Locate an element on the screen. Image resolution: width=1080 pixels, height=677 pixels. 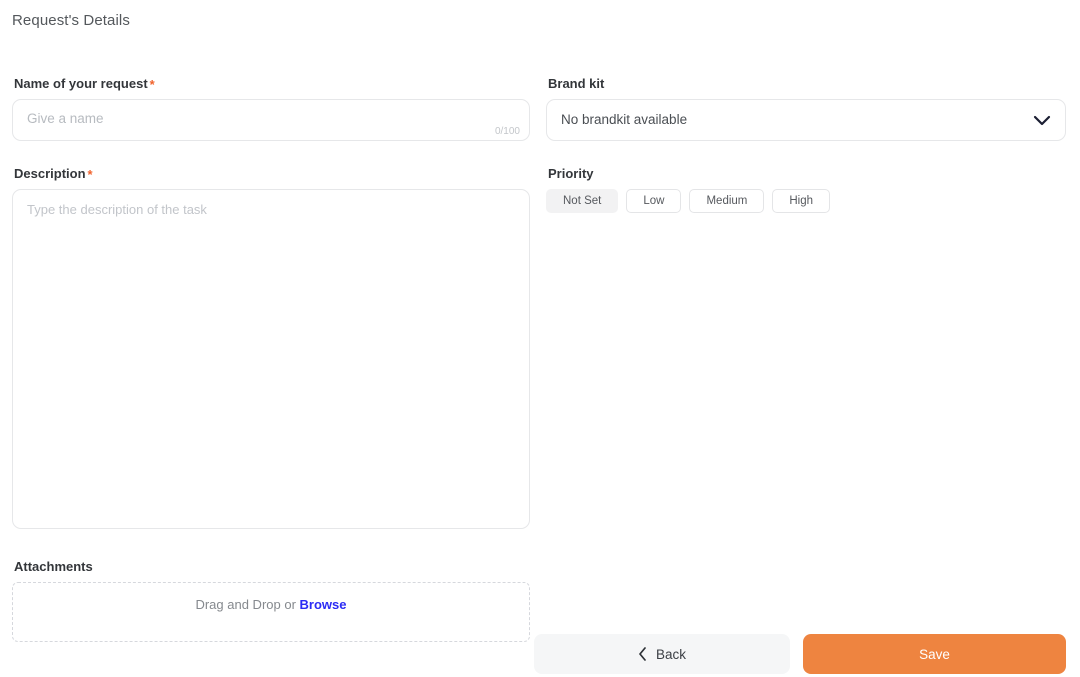
priority-field-group: Priority Not Set Low Medium High is located at coordinates (688, 189).